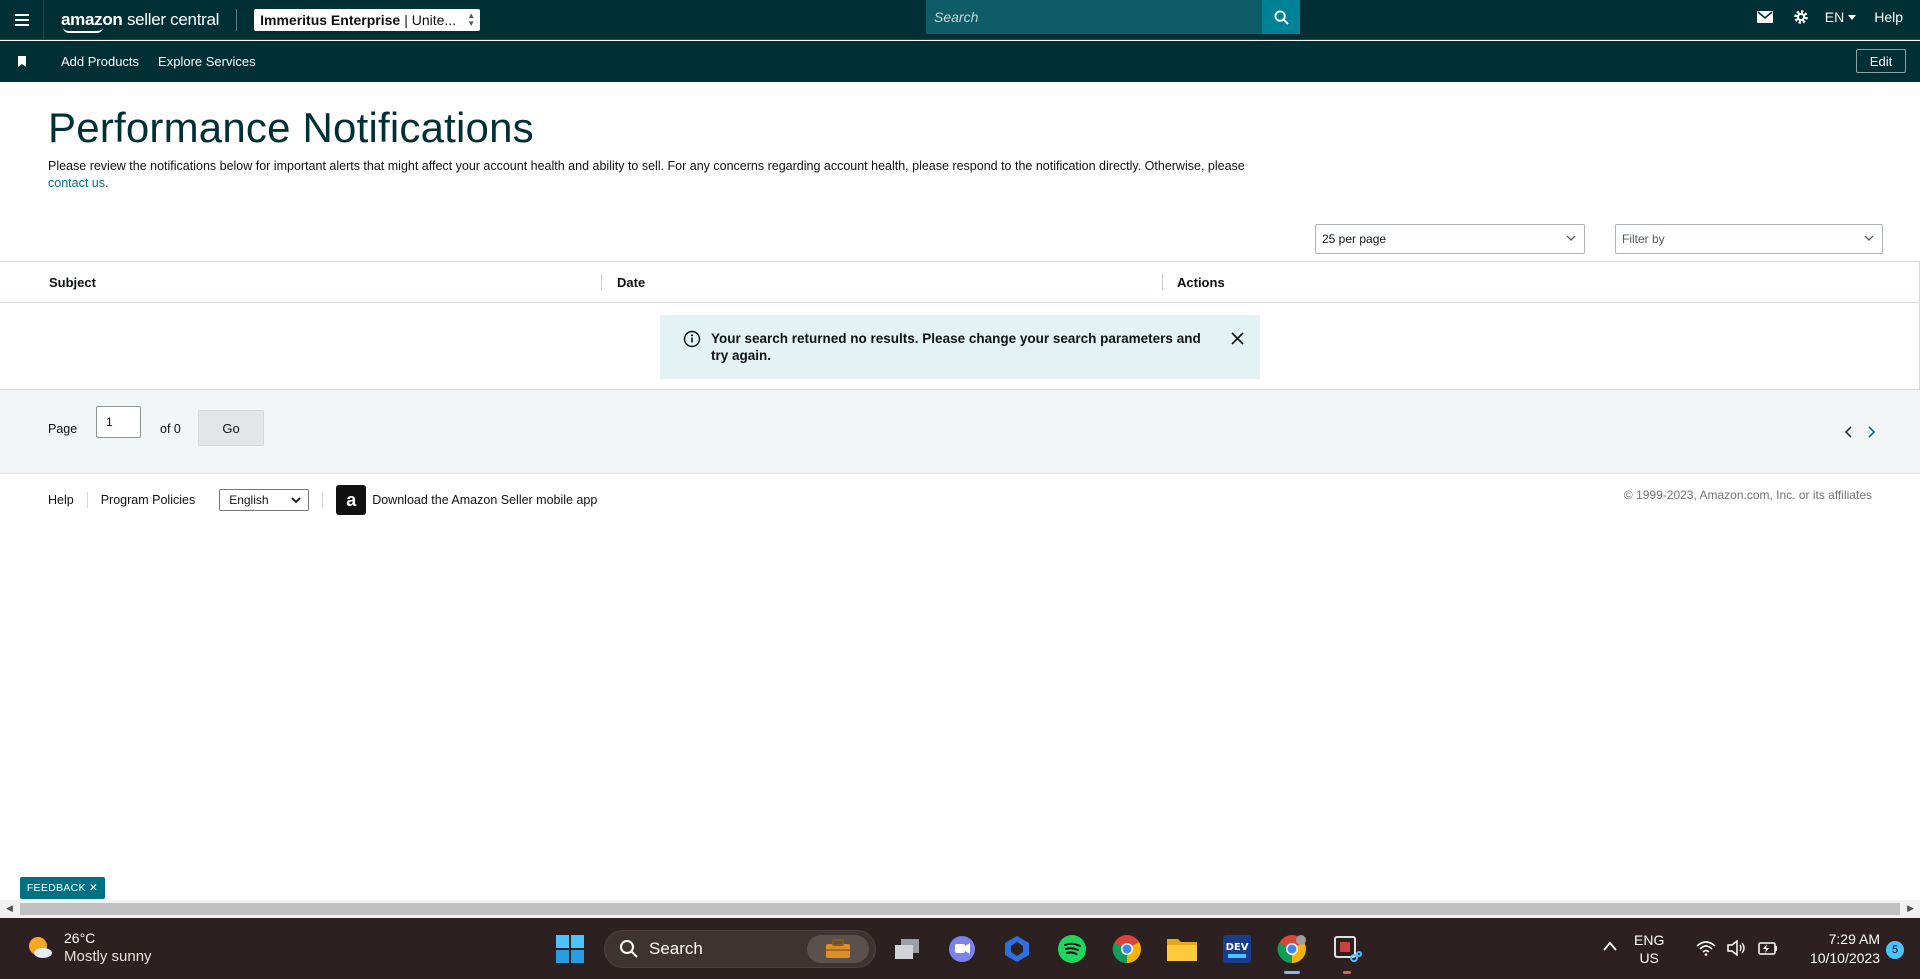 This screenshot has width=1920, height=979. Describe the element at coordinates (72, 282) in the screenshot. I see `column-header-subject: Subject` at that location.